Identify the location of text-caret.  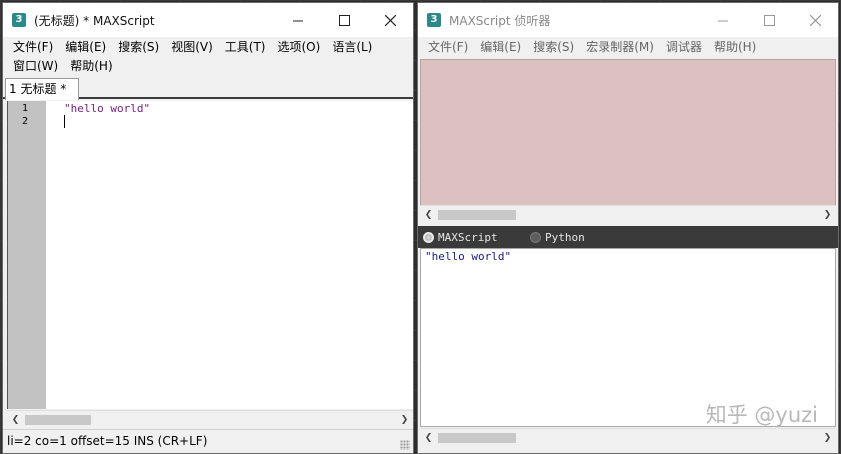
(64, 121).